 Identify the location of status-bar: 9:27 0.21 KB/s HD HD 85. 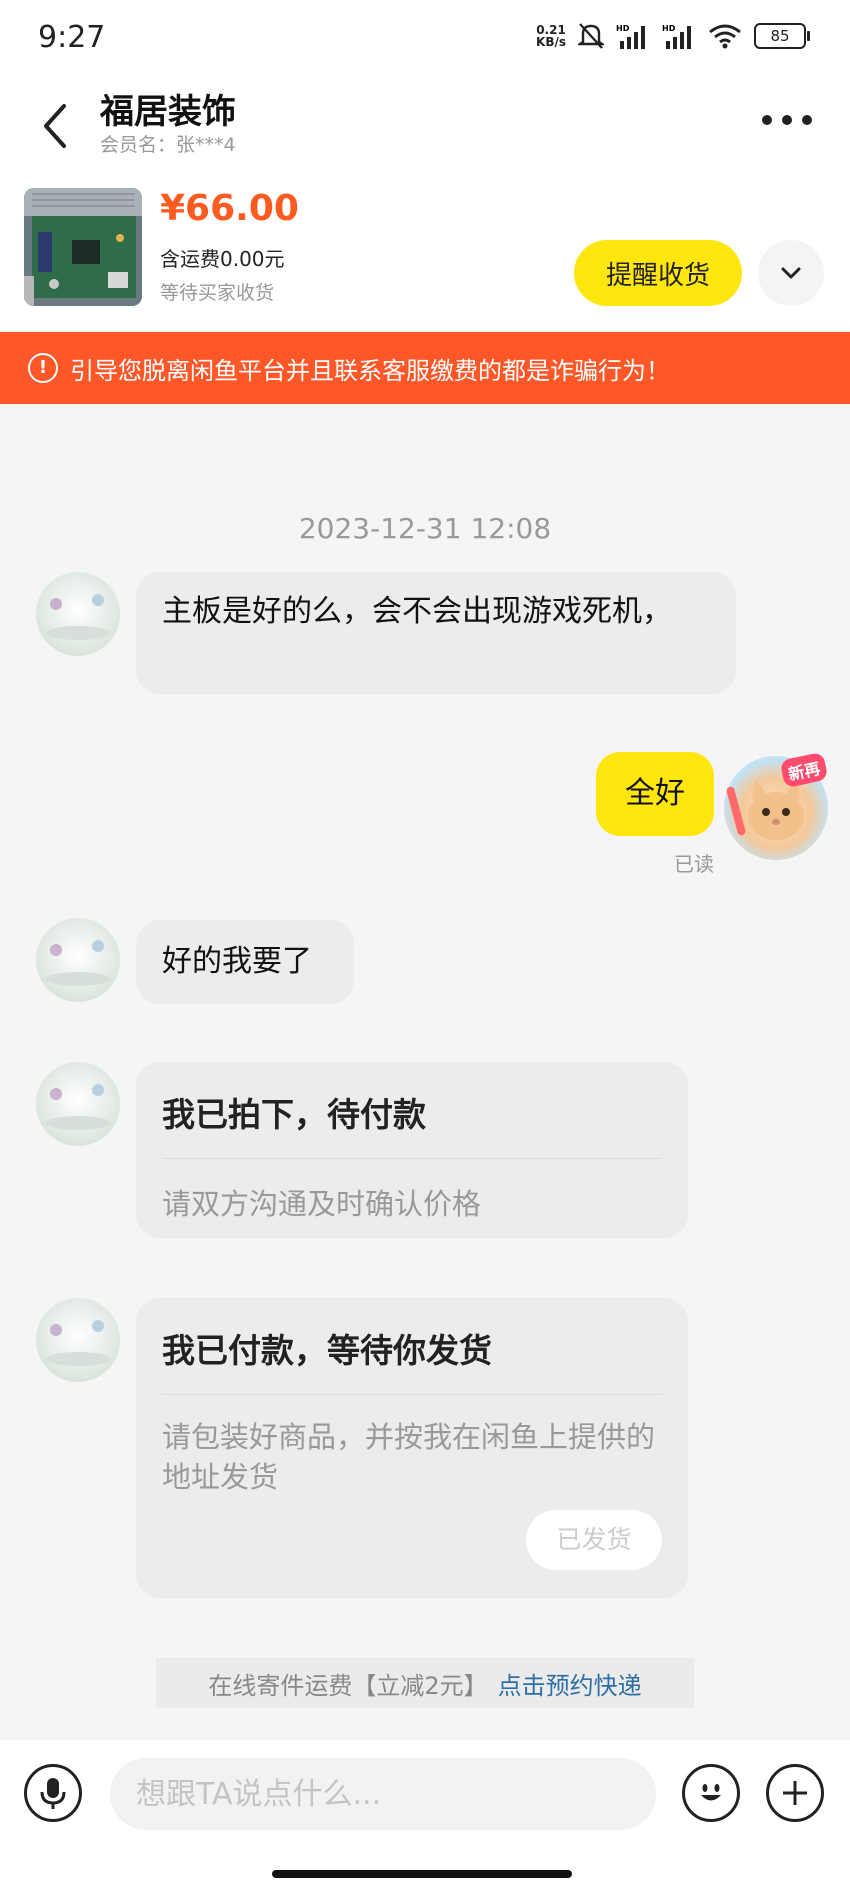
(425, 40).